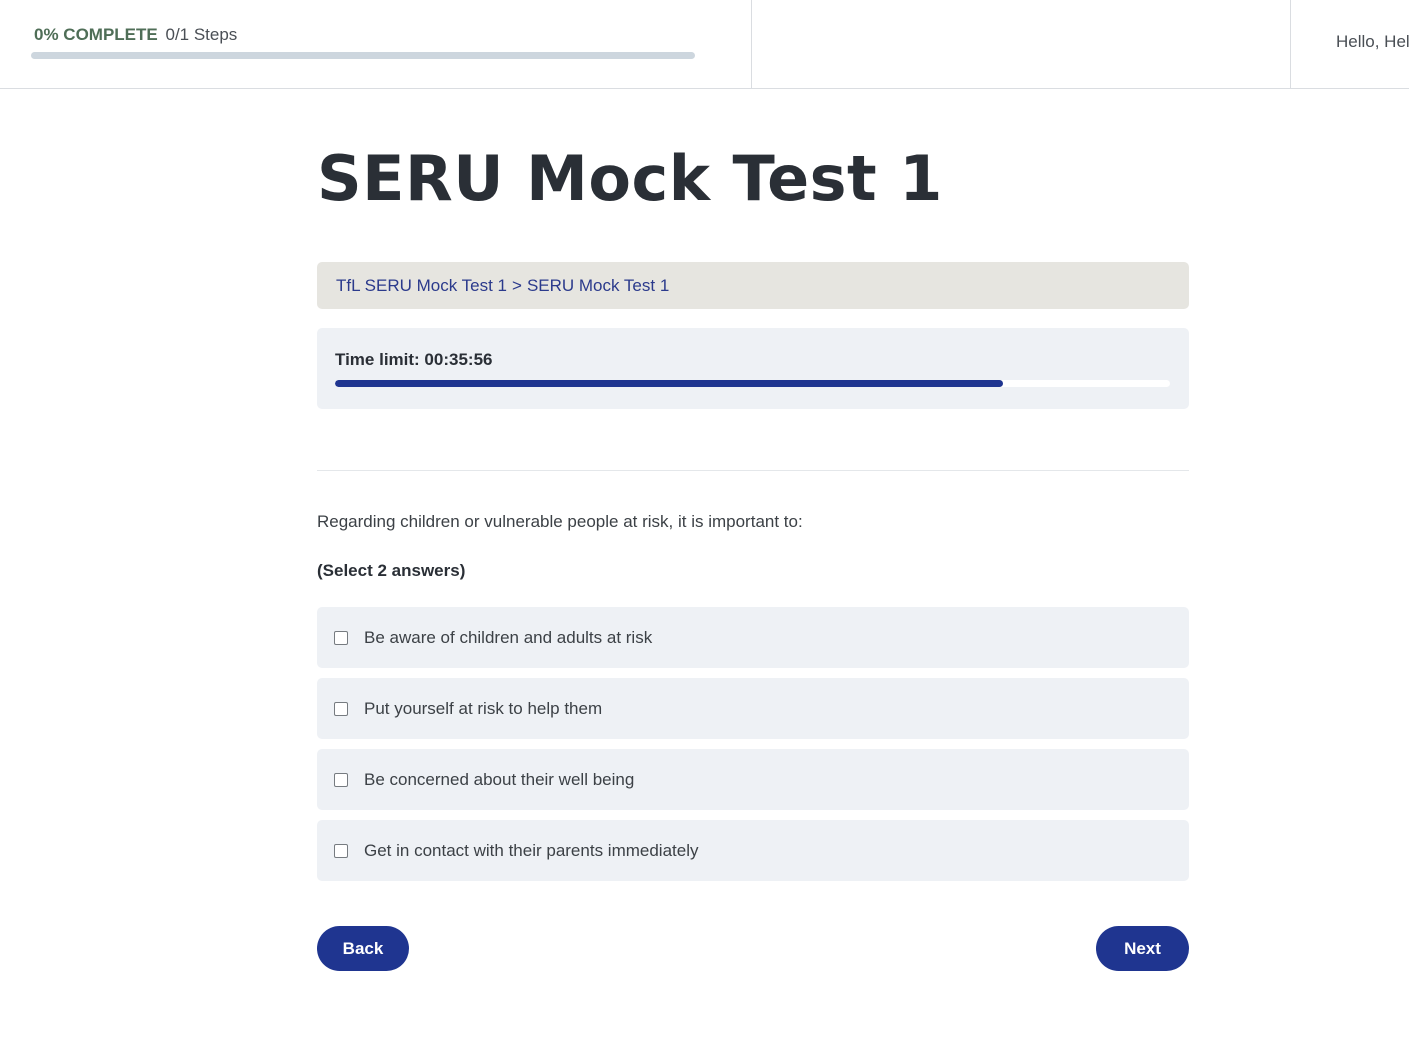  Describe the element at coordinates (753, 470) in the screenshot. I see `section-divider` at that location.